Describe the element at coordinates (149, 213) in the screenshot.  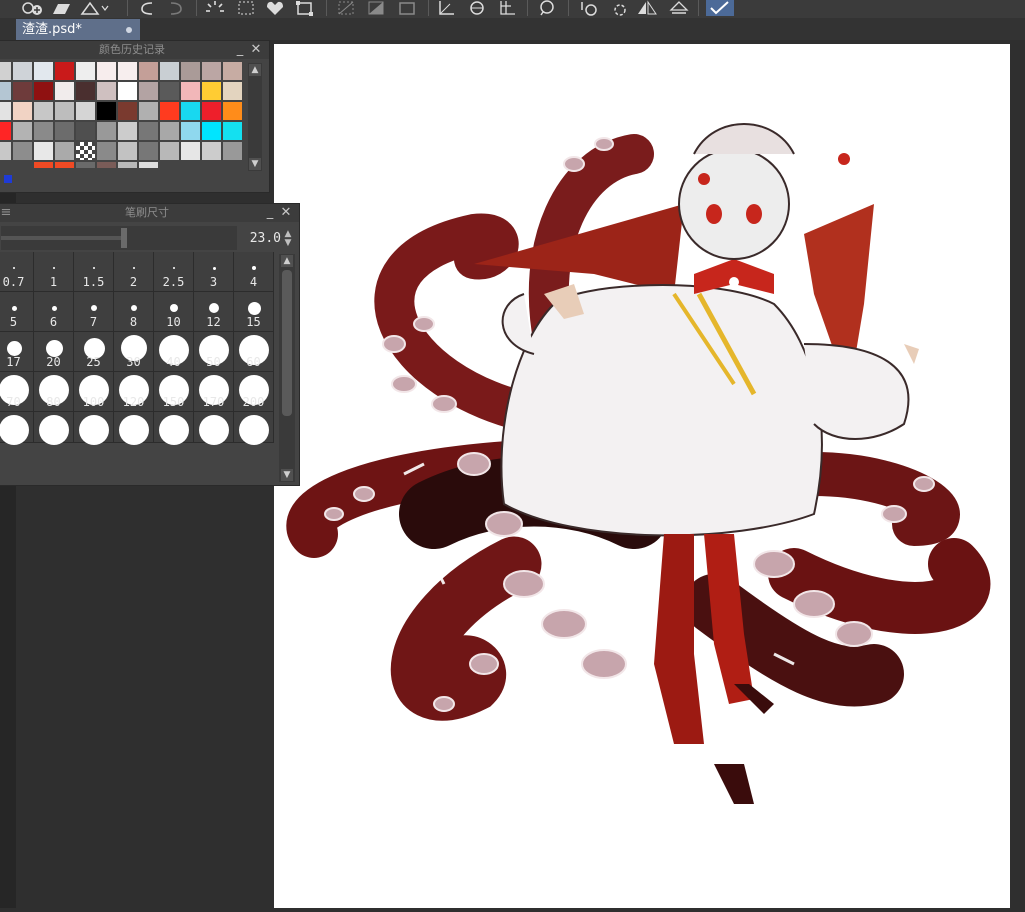
I see `brush-size-header: ≡ 笔刷尺寸 _ ✕` at that location.